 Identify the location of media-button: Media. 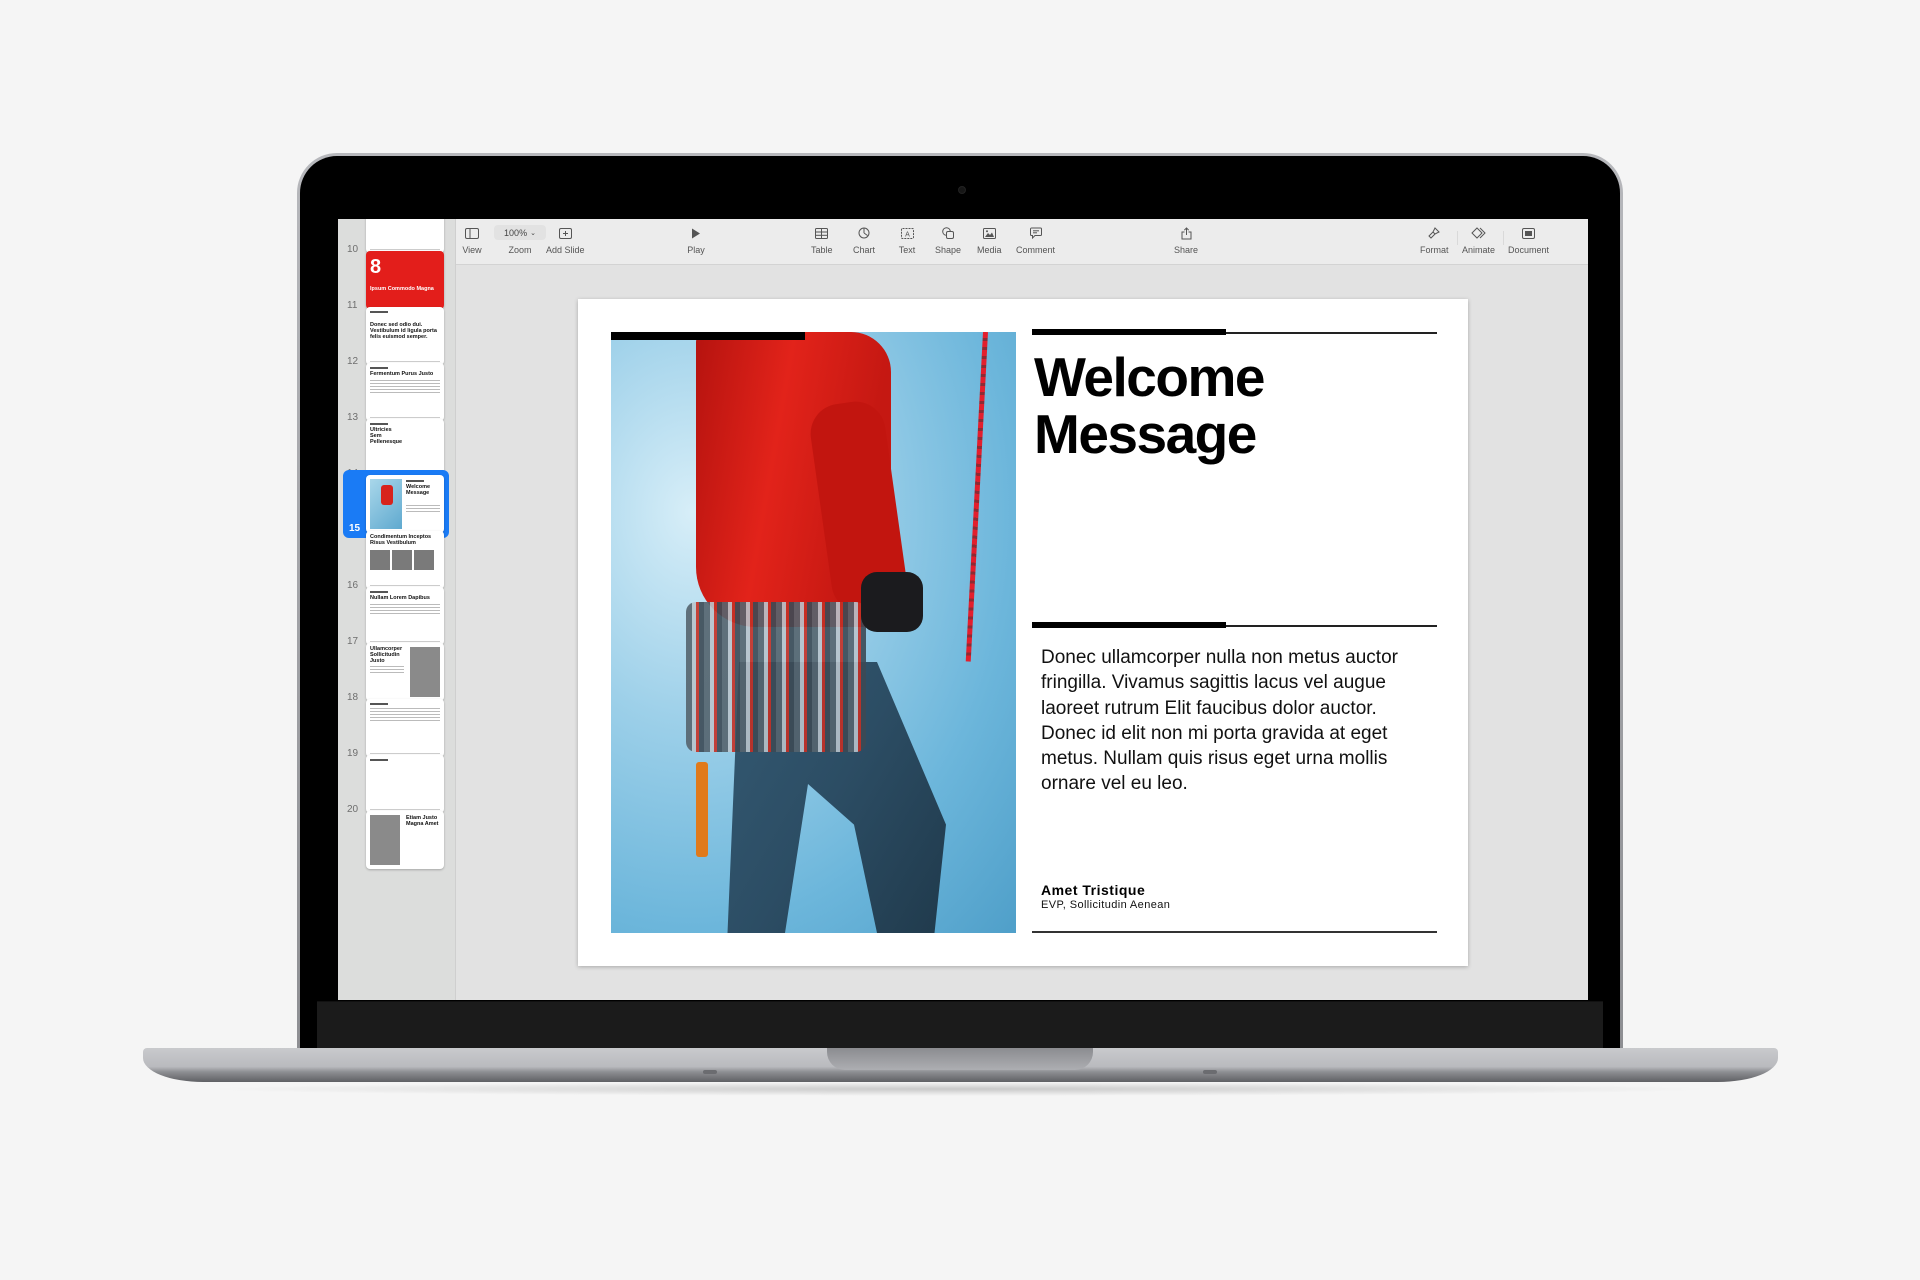
(989, 243).